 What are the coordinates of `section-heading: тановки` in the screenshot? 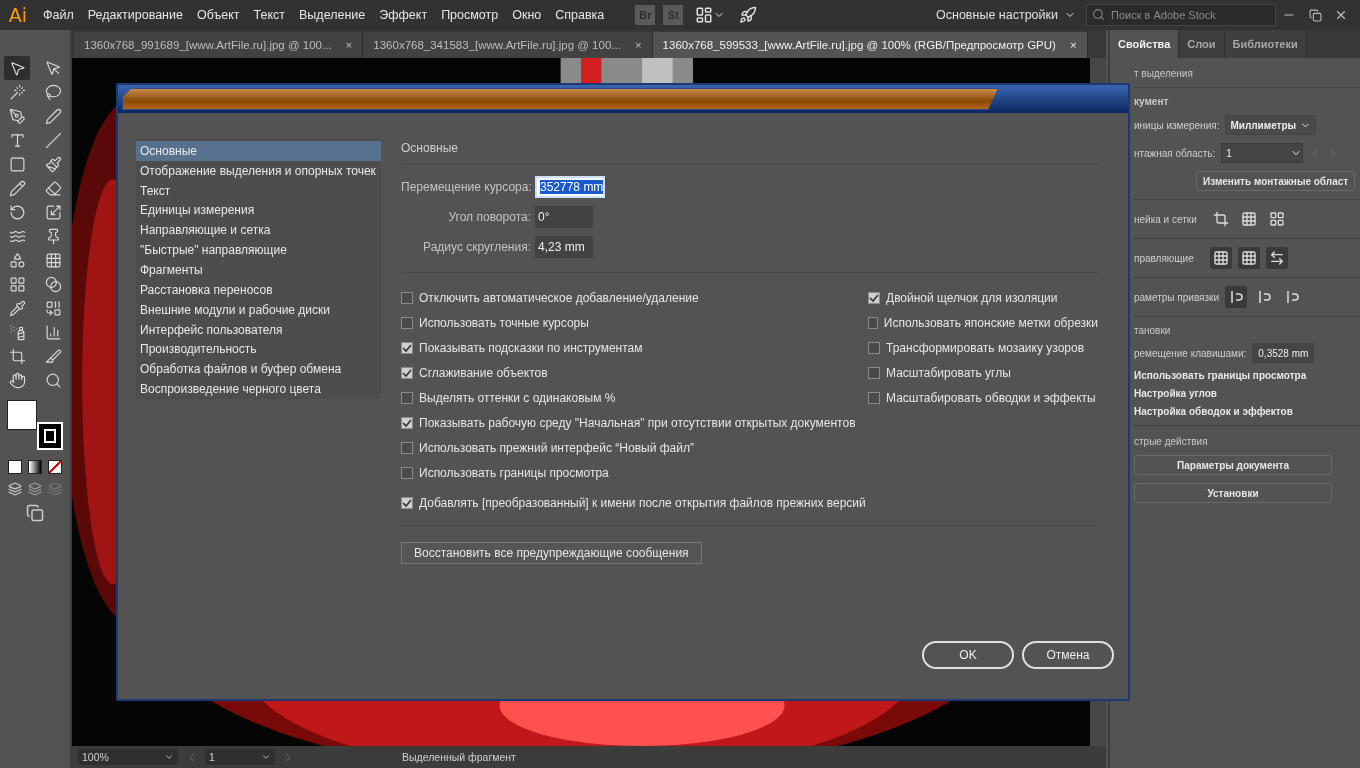 It's located at (1153, 330).